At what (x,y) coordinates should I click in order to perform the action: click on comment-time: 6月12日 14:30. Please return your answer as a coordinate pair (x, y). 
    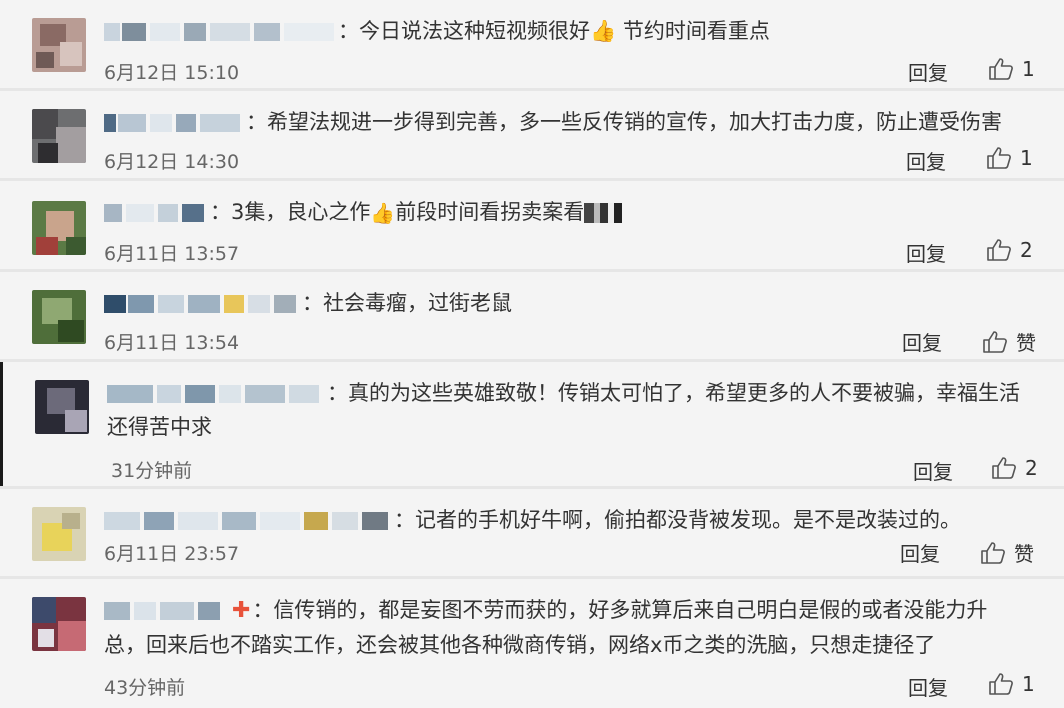
    Looking at the image, I should click on (172, 162).